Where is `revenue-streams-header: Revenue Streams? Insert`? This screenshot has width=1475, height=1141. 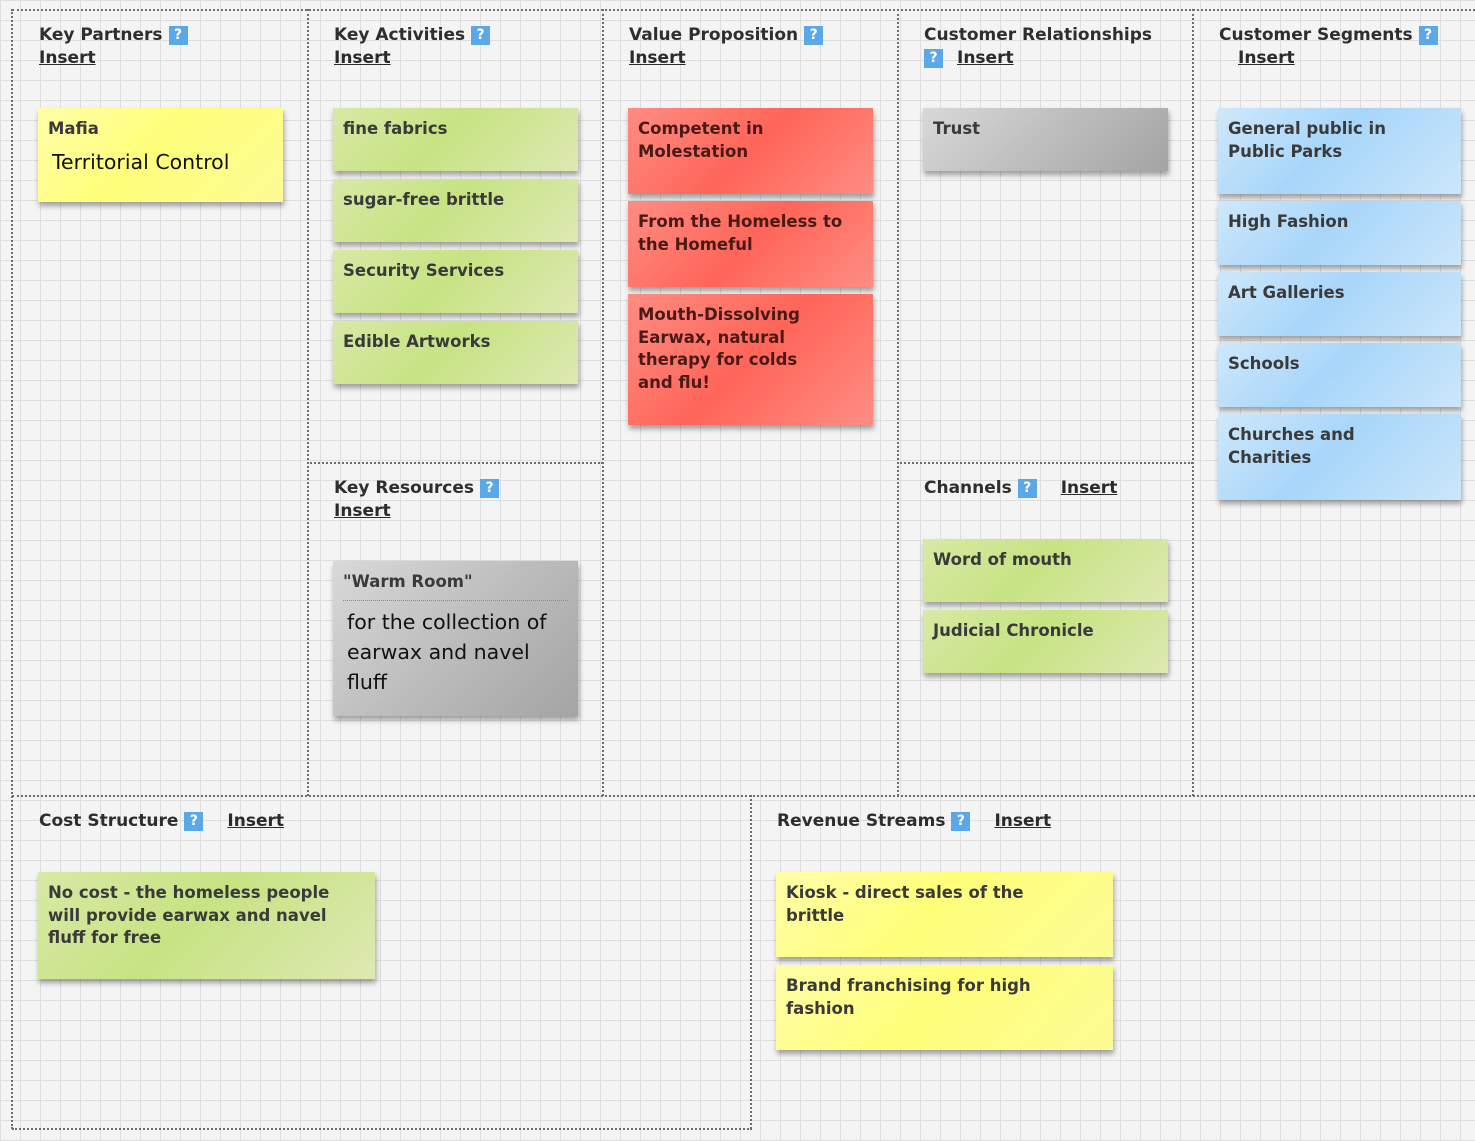
revenue-streams-header: Revenue Streams? Insert is located at coordinates (914, 821).